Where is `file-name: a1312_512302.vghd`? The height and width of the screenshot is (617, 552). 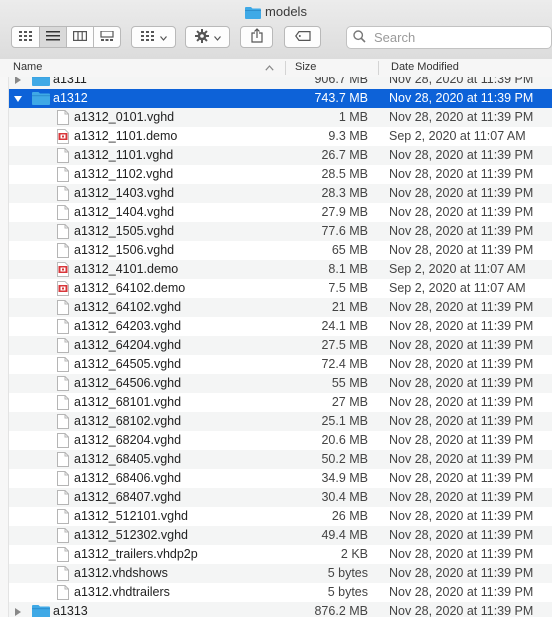
file-name: a1312_512302.vghd is located at coordinates (131, 535).